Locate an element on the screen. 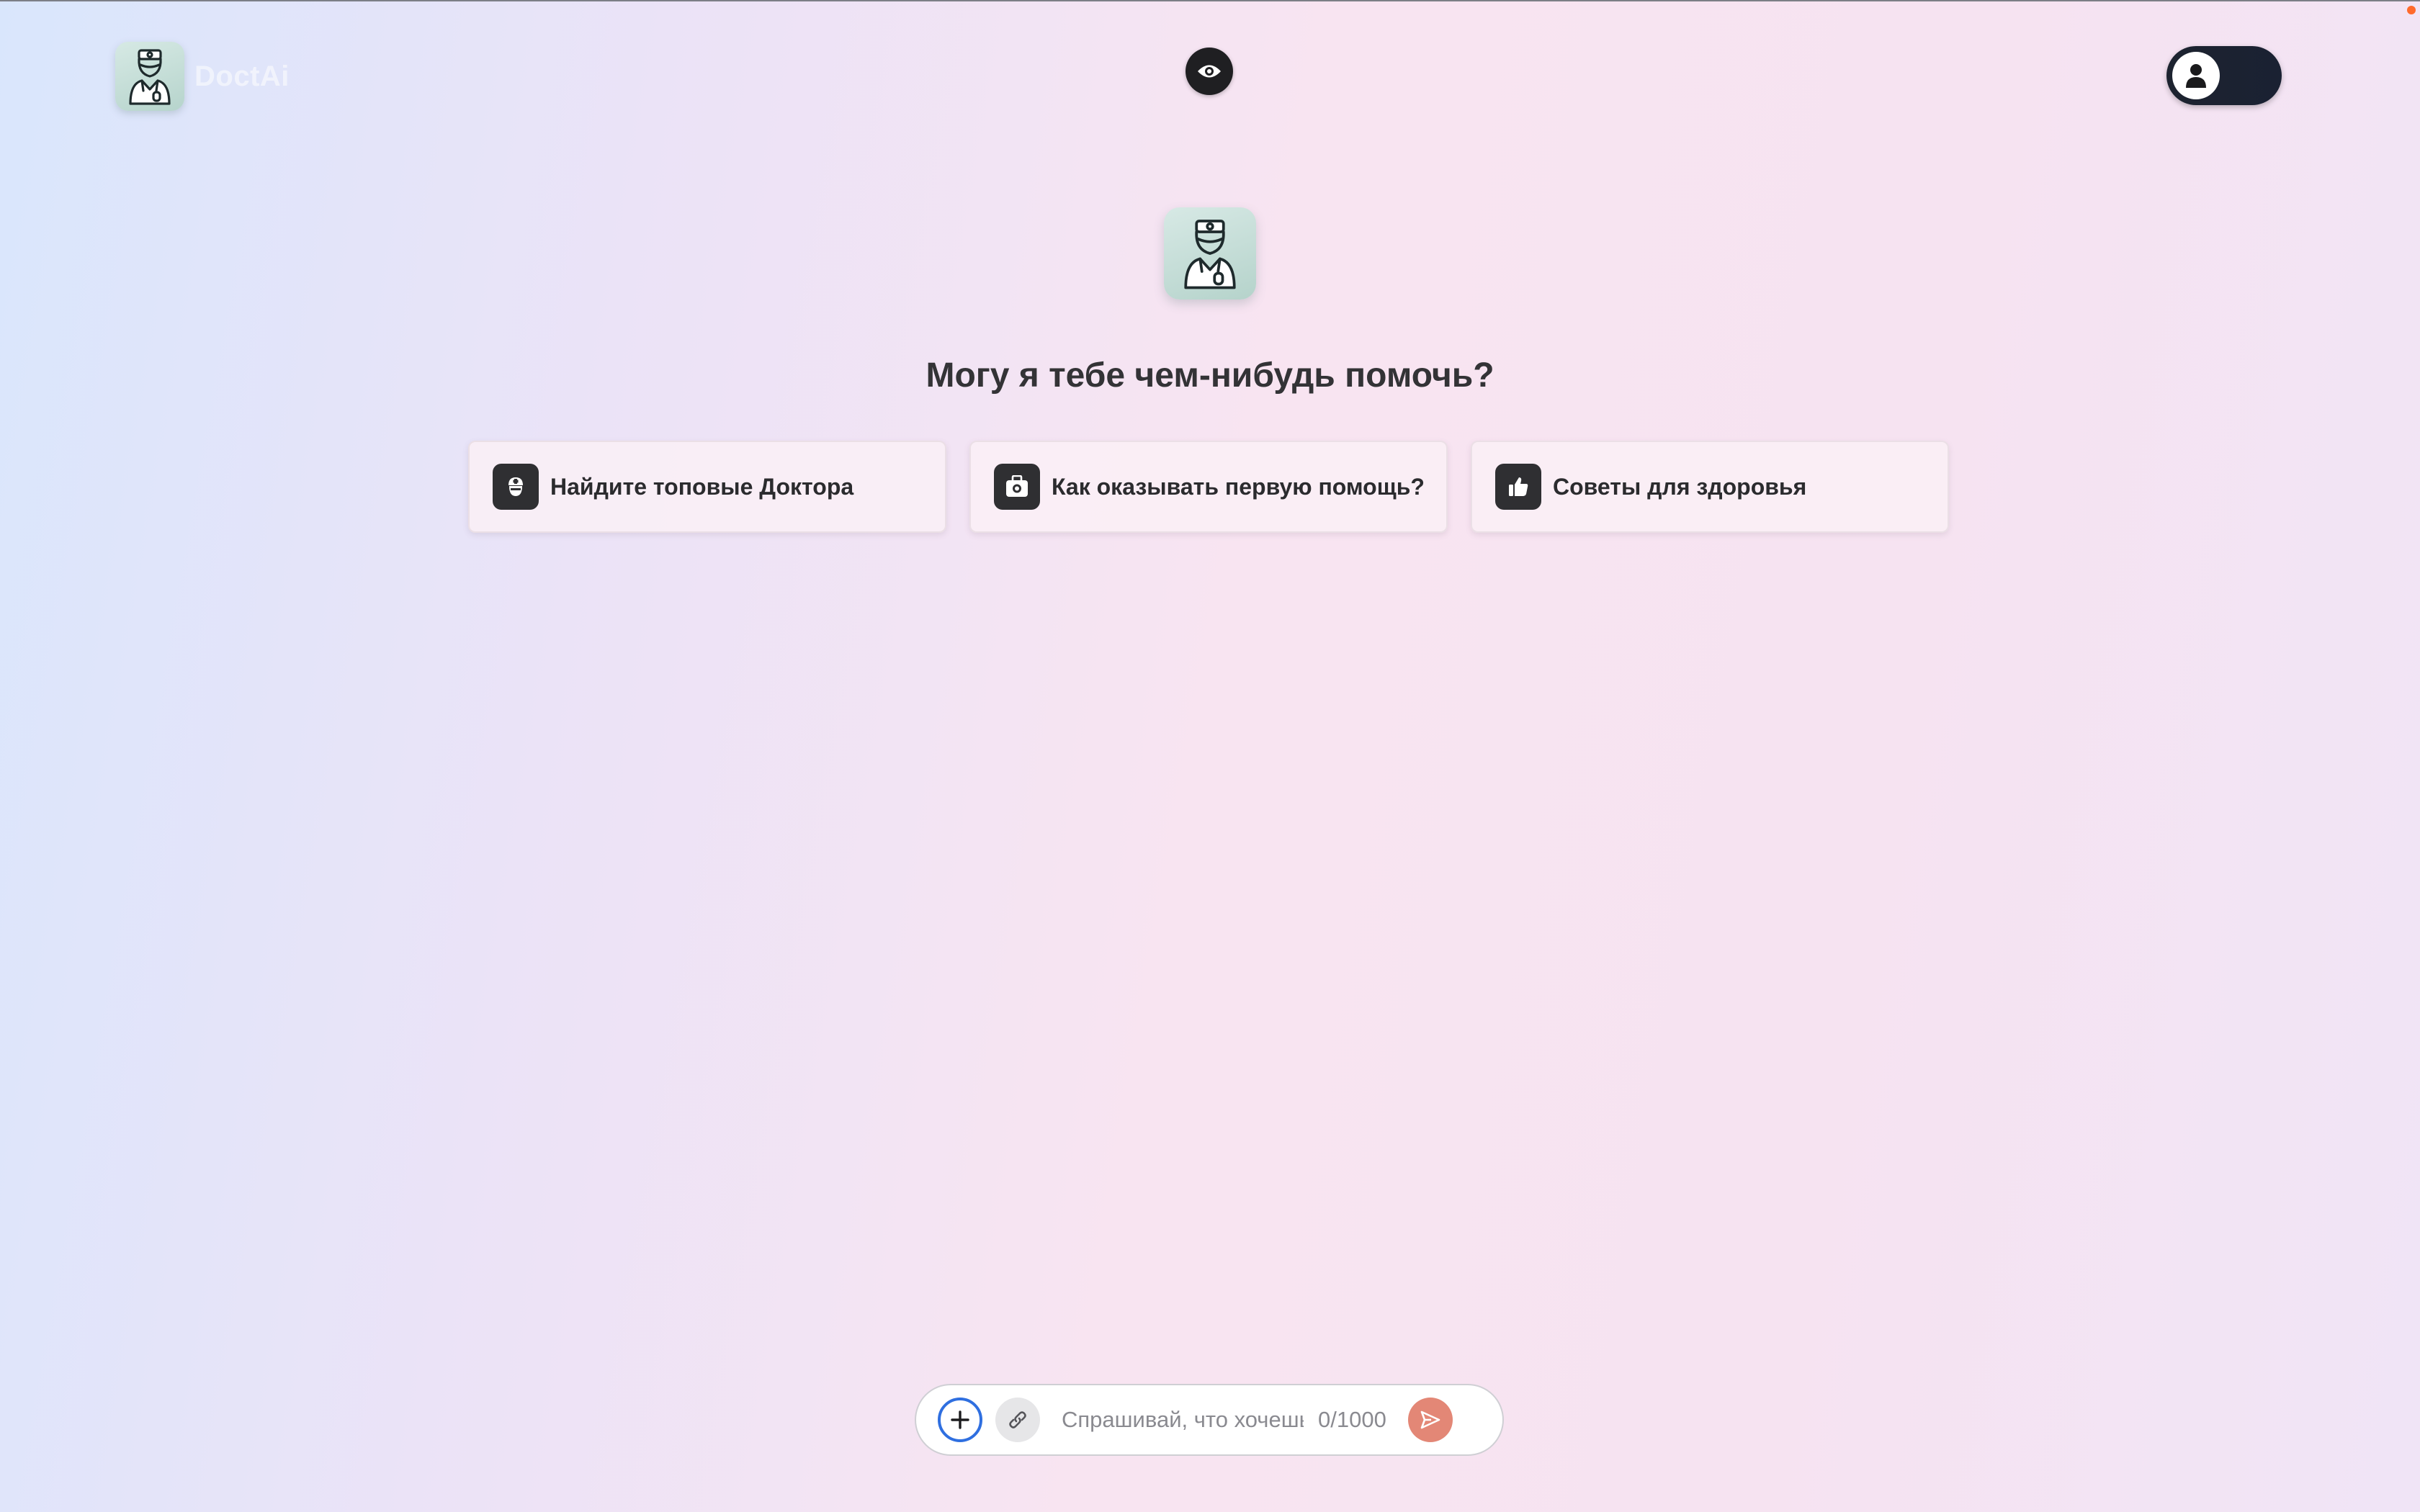 The image size is (2420, 1512). suggestion-find-doctors: Найдите топовые Доктора is located at coordinates (707, 487).